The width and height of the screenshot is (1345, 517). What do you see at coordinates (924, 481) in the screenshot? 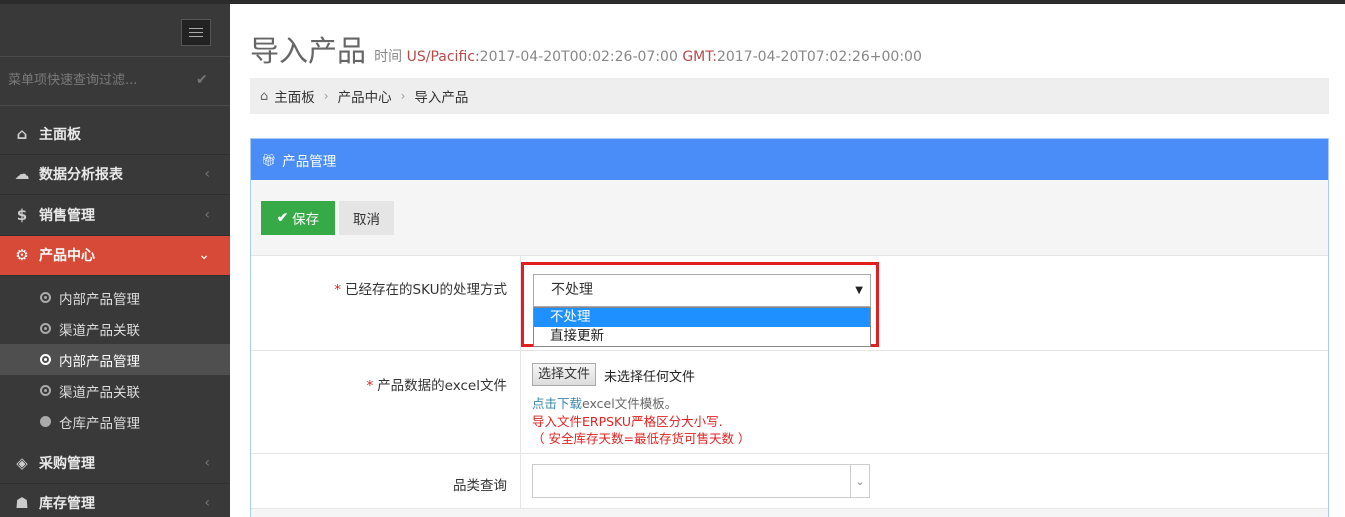
I see `category-control: ⌄` at bounding box center [924, 481].